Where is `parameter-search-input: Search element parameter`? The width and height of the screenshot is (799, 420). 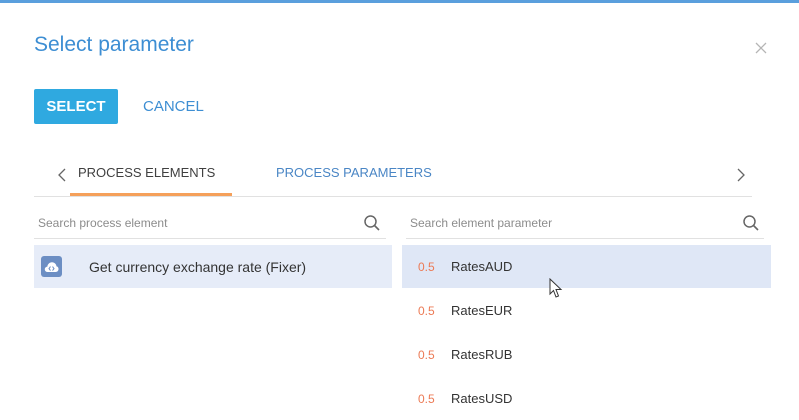 parameter-search-input: Search element parameter is located at coordinates (481, 223).